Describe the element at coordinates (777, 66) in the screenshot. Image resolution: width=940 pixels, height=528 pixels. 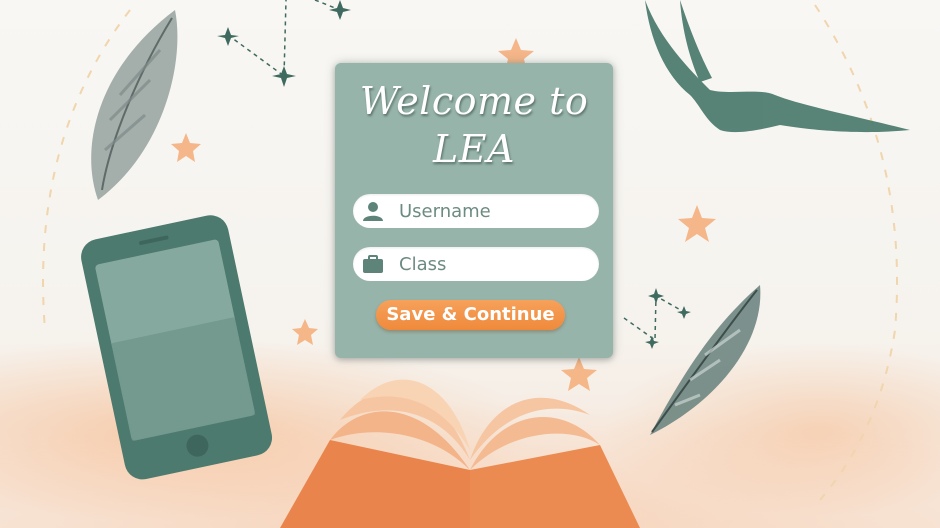
I see `bird-illustration` at that location.